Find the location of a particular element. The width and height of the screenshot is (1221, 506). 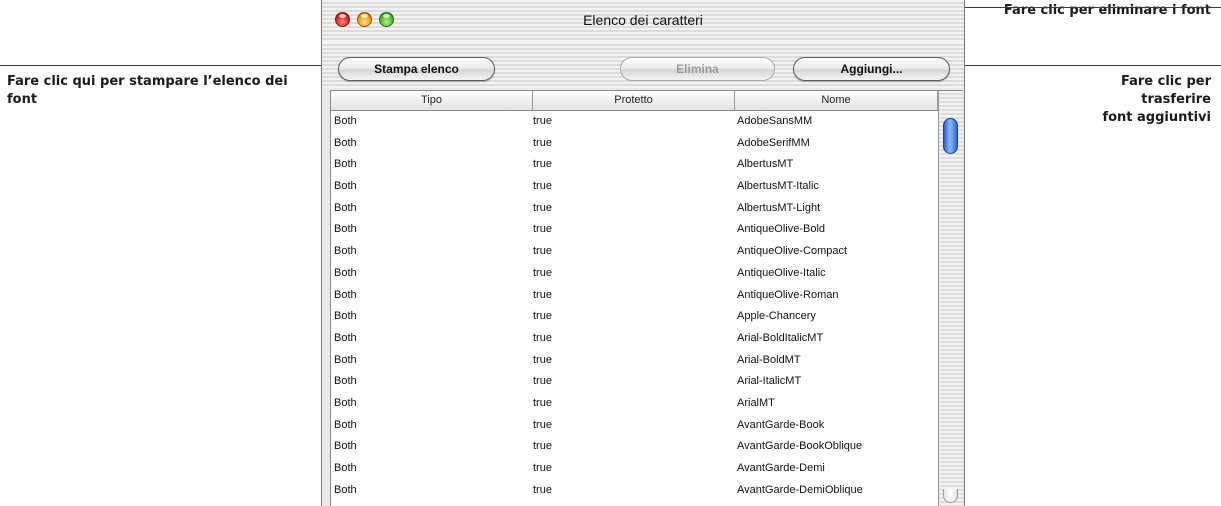

print-list-button: Stampa elenco is located at coordinates (416, 69).